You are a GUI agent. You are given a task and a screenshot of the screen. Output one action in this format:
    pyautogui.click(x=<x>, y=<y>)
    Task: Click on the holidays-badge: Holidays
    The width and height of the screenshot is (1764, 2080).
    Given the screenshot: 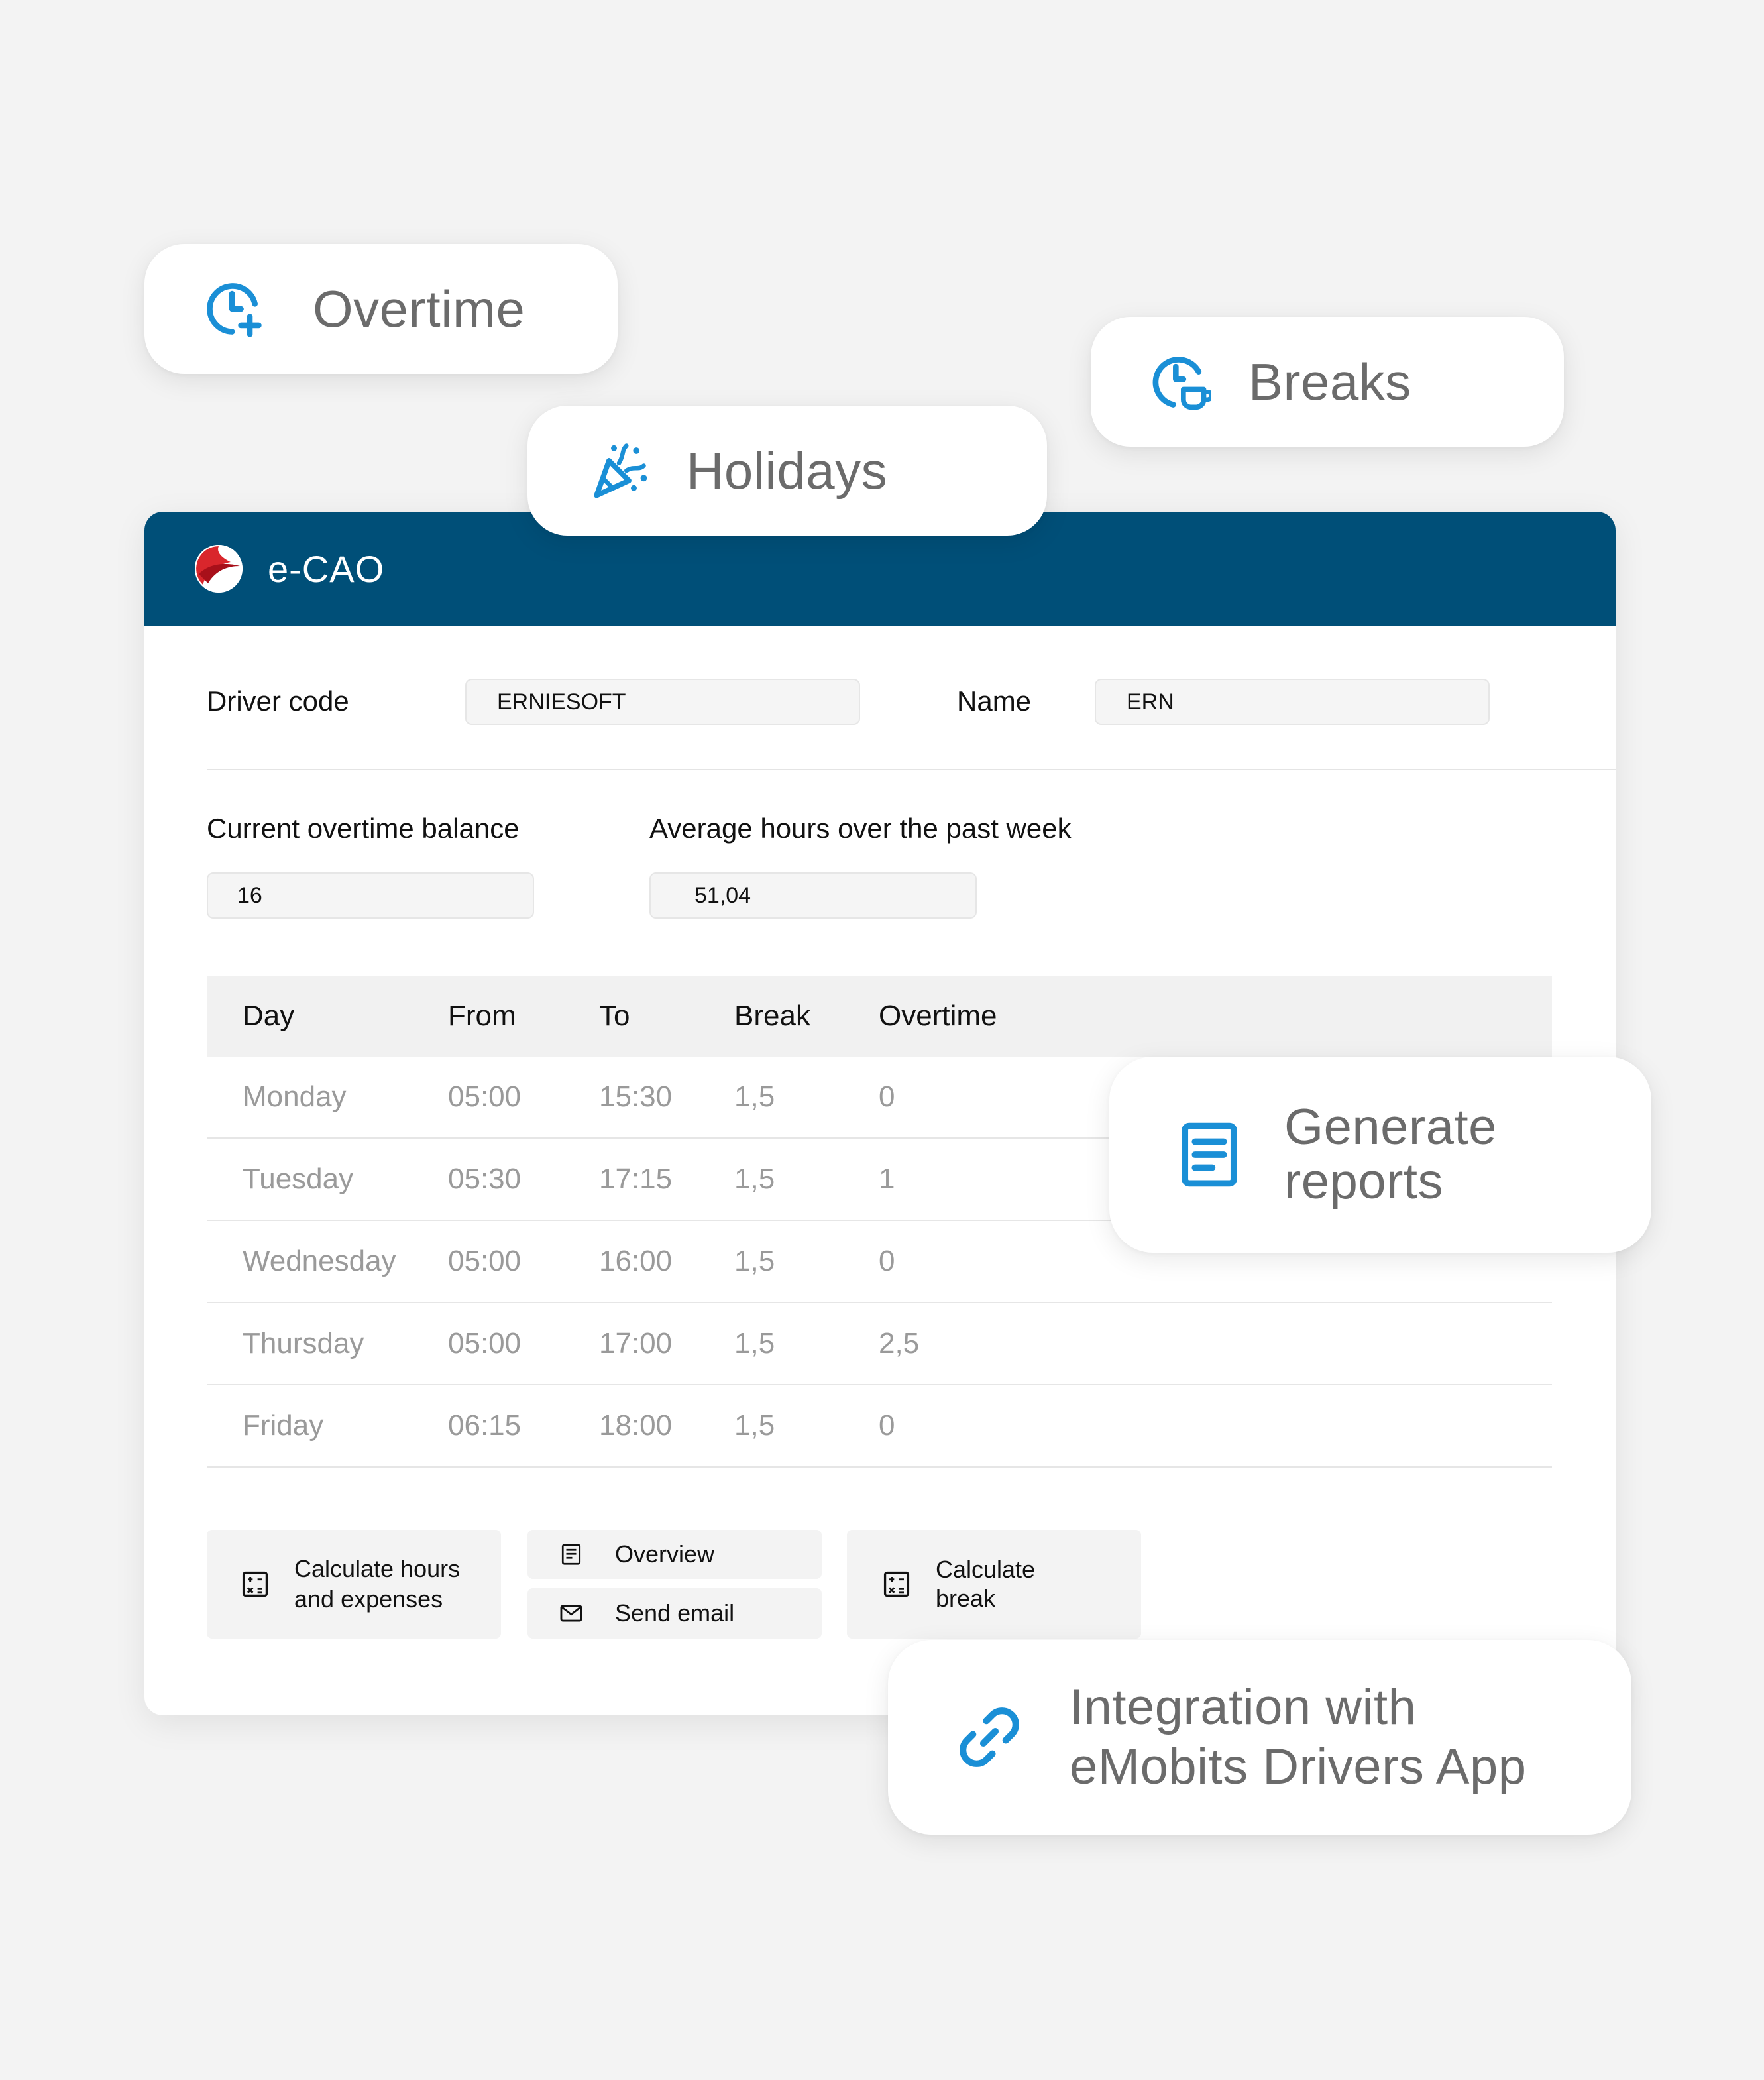 What is the action you would take?
    pyautogui.click(x=787, y=471)
    